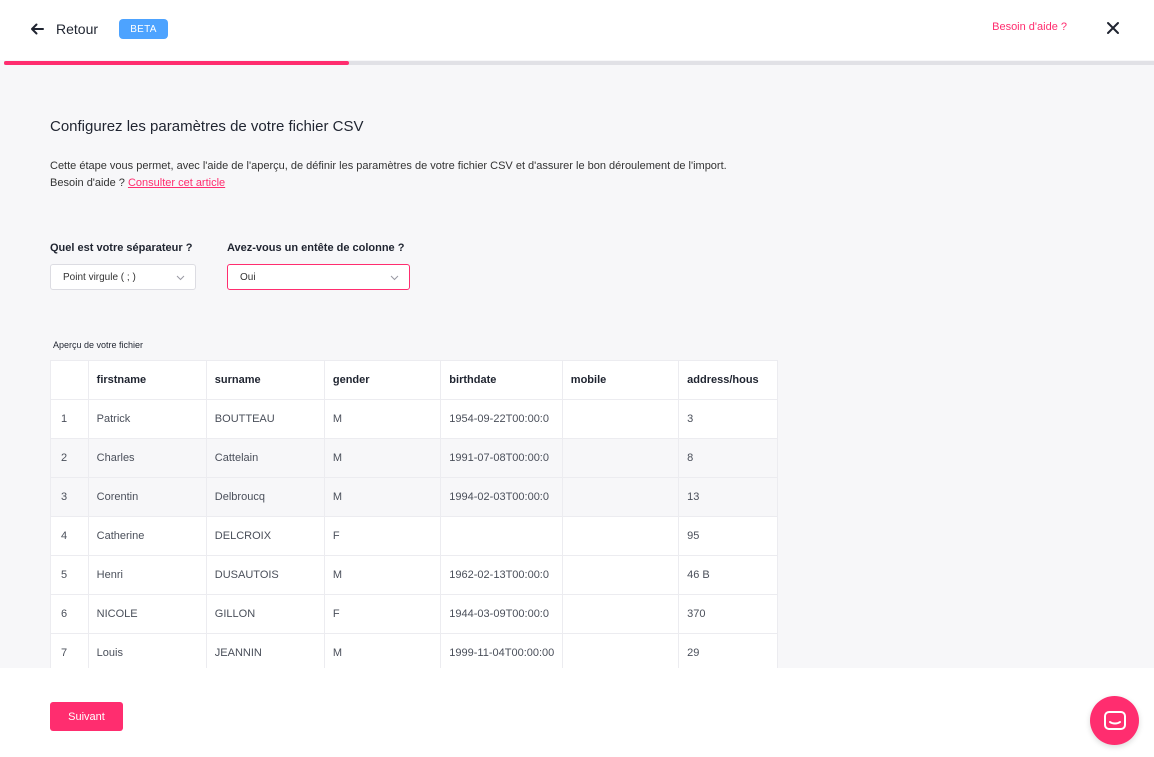 Image resolution: width=1154 pixels, height=757 pixels. I want to click on table-cell: 7, so click(69, 650).